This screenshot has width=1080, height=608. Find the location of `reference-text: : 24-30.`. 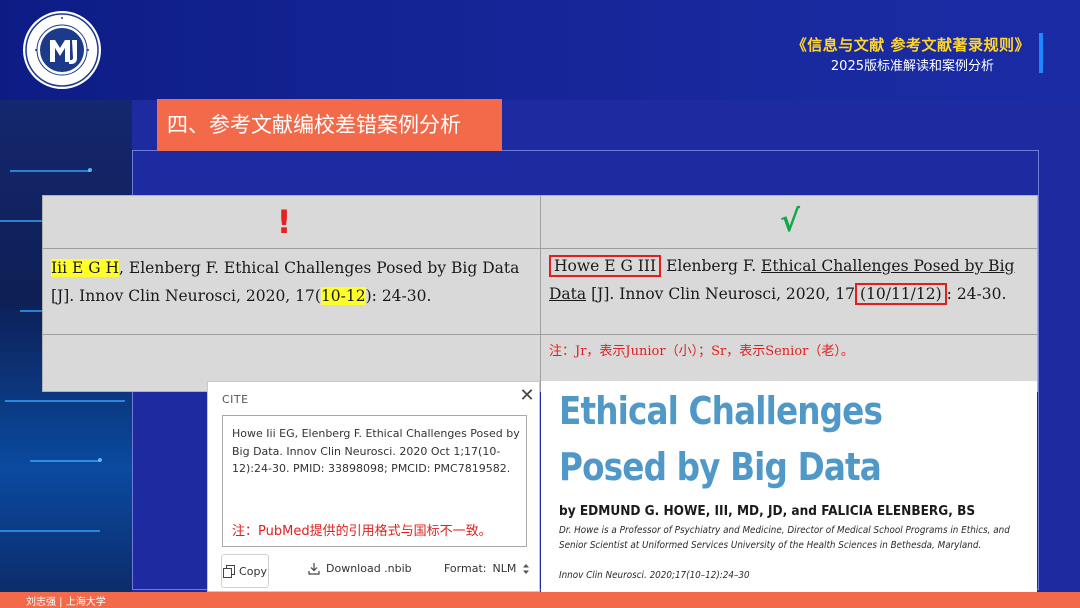

reference-text: : 24-30. is located at coordinates (976, 294).